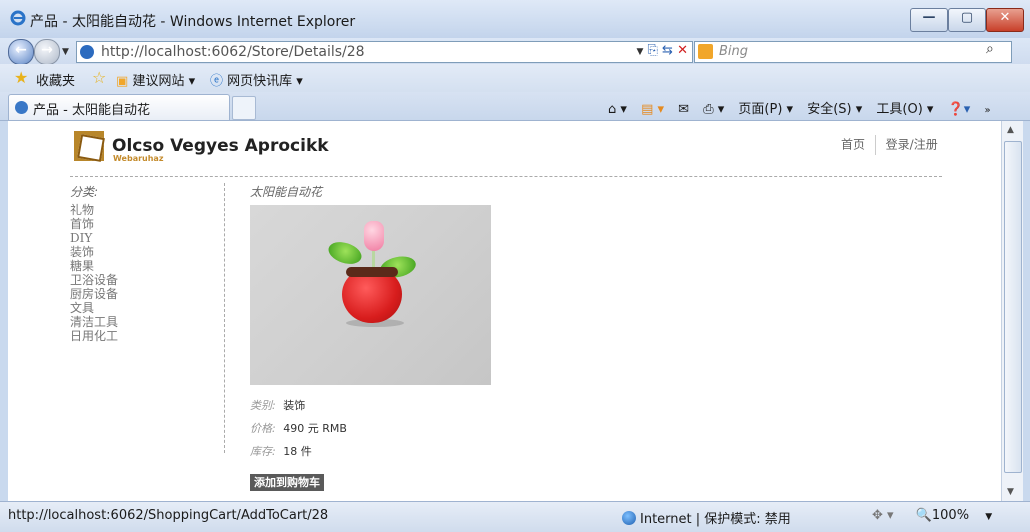 Image resolution: width=1030 pixels, height=532 pixels. Describe the element at coordinates (164, 81) in the screenshot. I see `suggested-sites-label: 建议网站 ▾` at that location.